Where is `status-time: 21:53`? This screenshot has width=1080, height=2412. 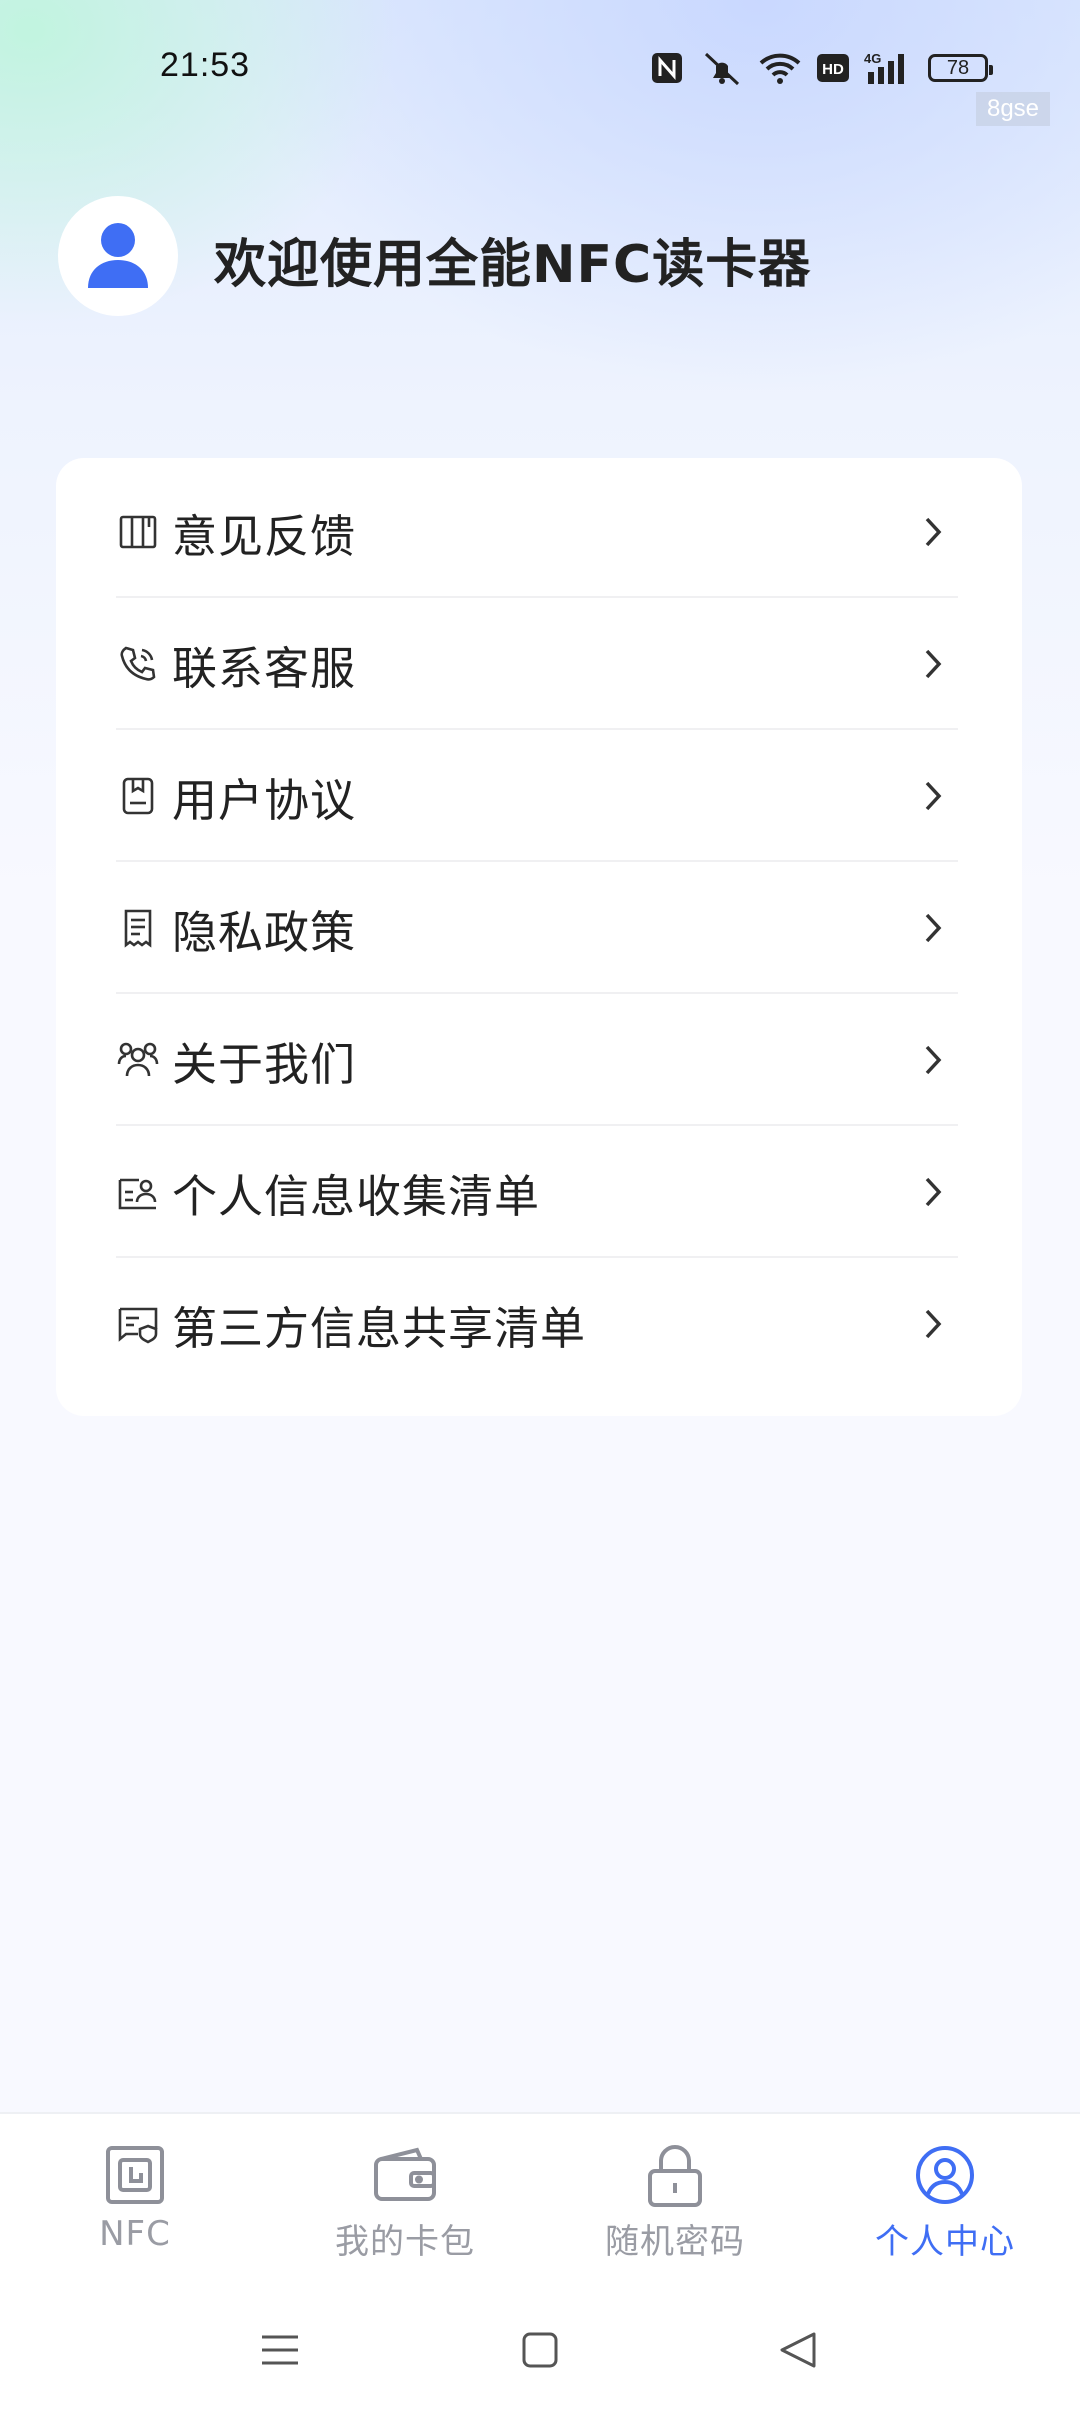 status-time: 21:53 is located at coordinates (205, 65).